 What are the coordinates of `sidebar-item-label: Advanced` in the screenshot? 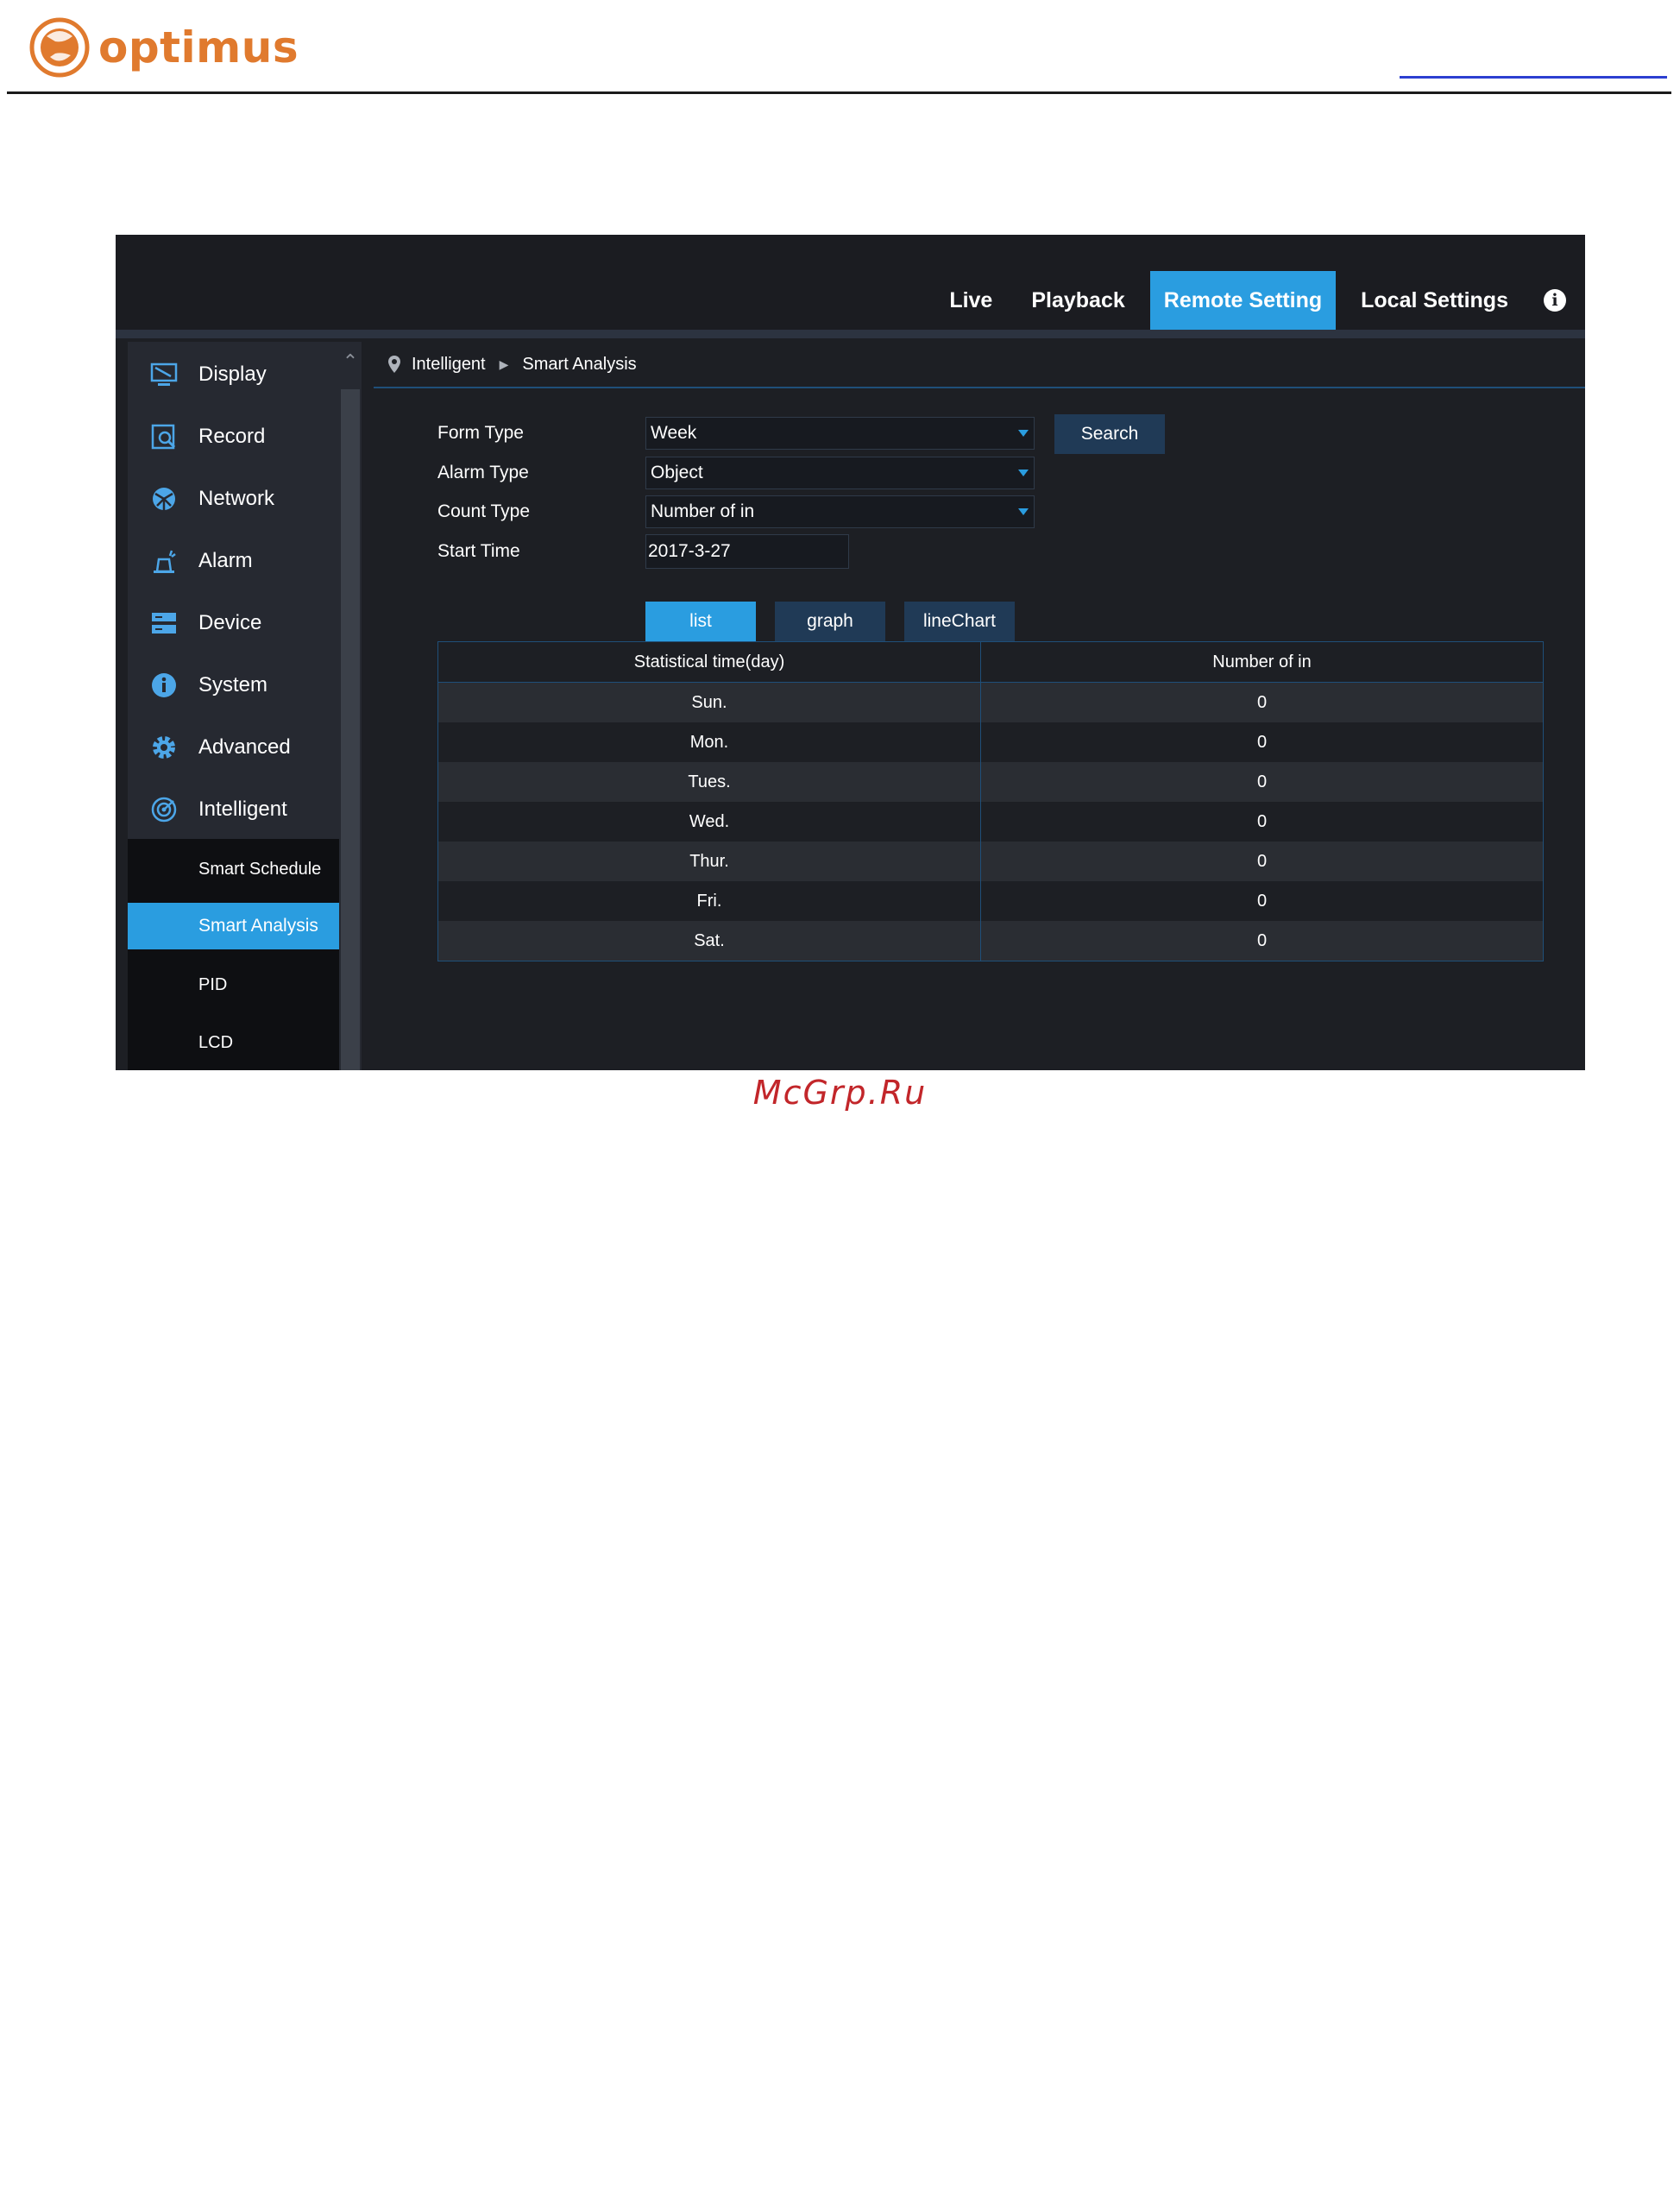 It's located at (245, 747).